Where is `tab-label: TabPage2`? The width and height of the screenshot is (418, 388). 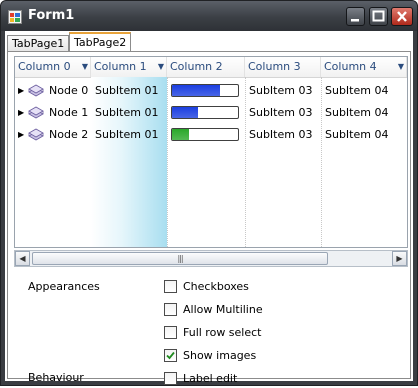 tab-label: TabPage2 is located at coordinates (100, 42).